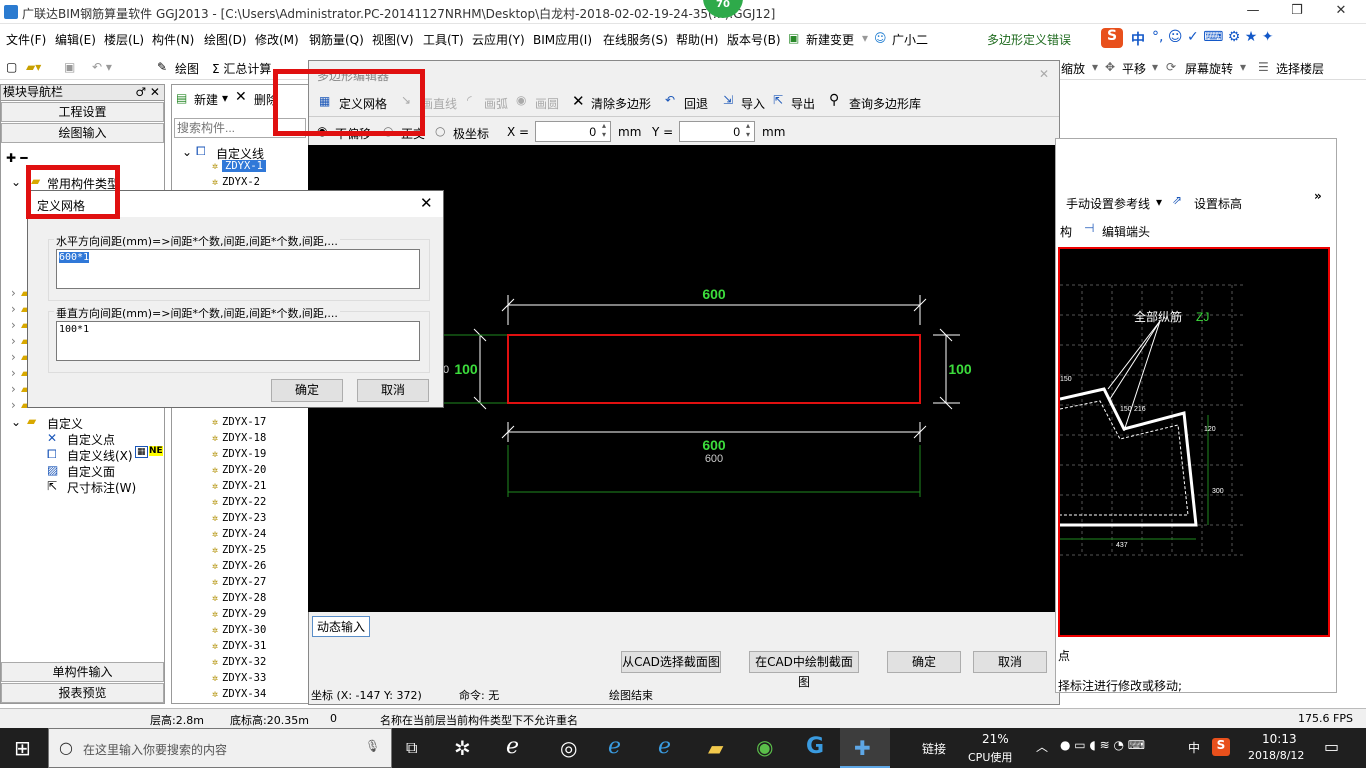 This screenshot has width=1366, height=768. What do you see at coordinates (671, 662) in the screenshot?
I see `select-from-cad-button: 从CAD选择截面图` at bounding box center [671, 662].